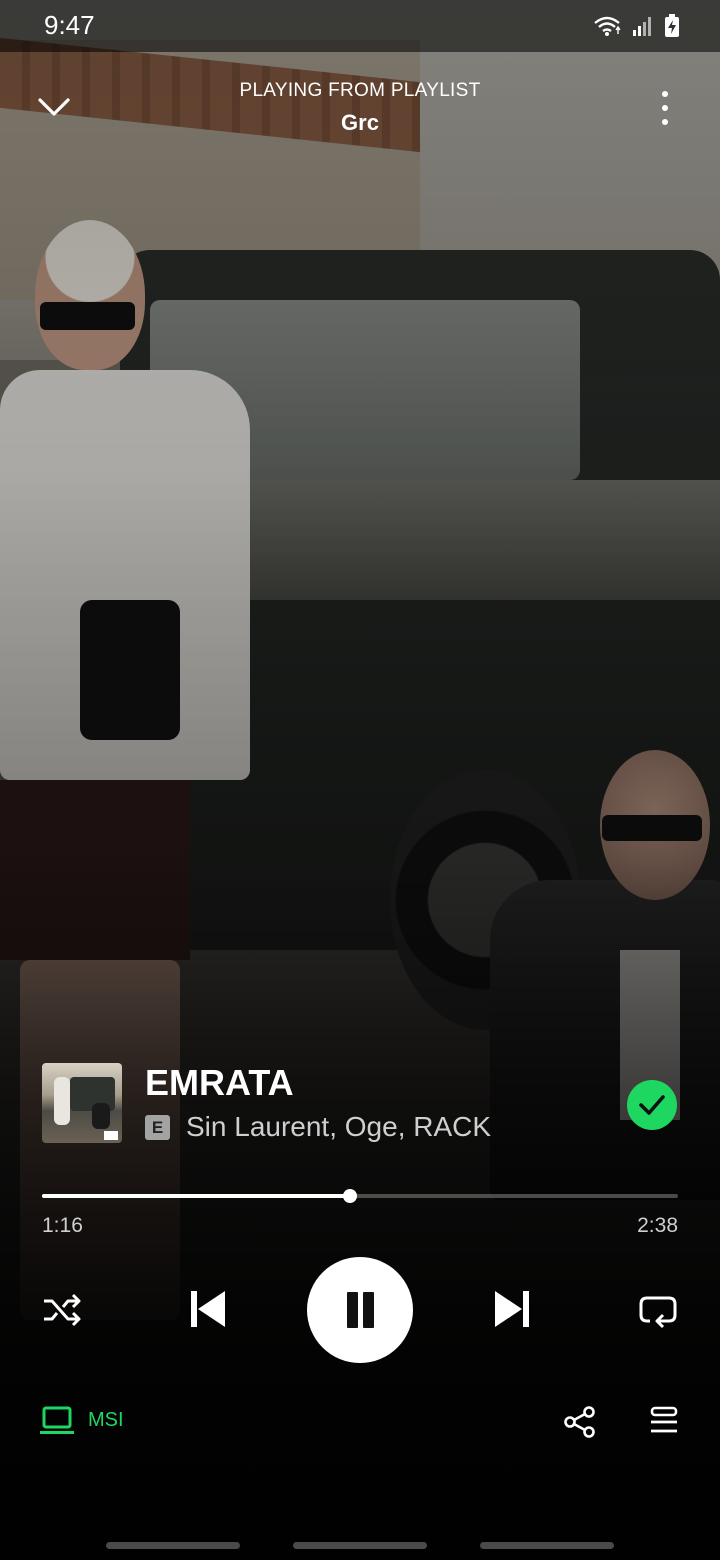 Image resolution: width=720 pixels, height=1560 pixels. What do you see at coordinates (360, 1196) in the screenshot?
I see `progress-bar` at bounding box center [360, 1196].